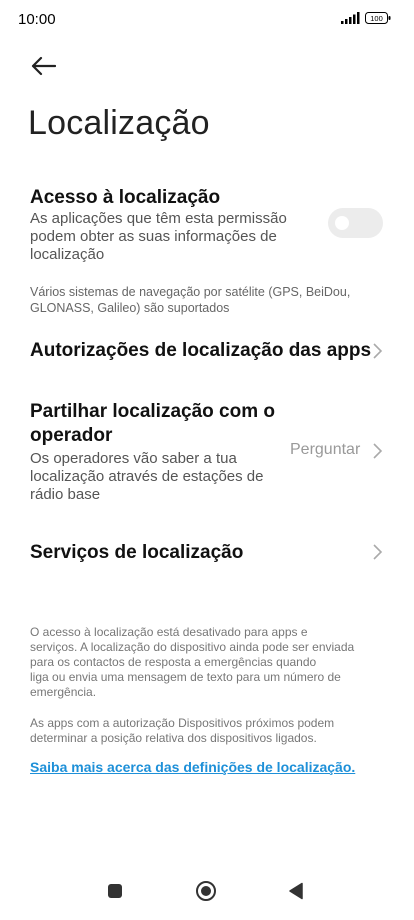 The width and height of the screenshot is (414, 920). What do you see at coordinates (152, 424) in the screenshot?
I see `share-with-carrier-title: Partilhar localização com o operador` at bounding box center [152, 424].